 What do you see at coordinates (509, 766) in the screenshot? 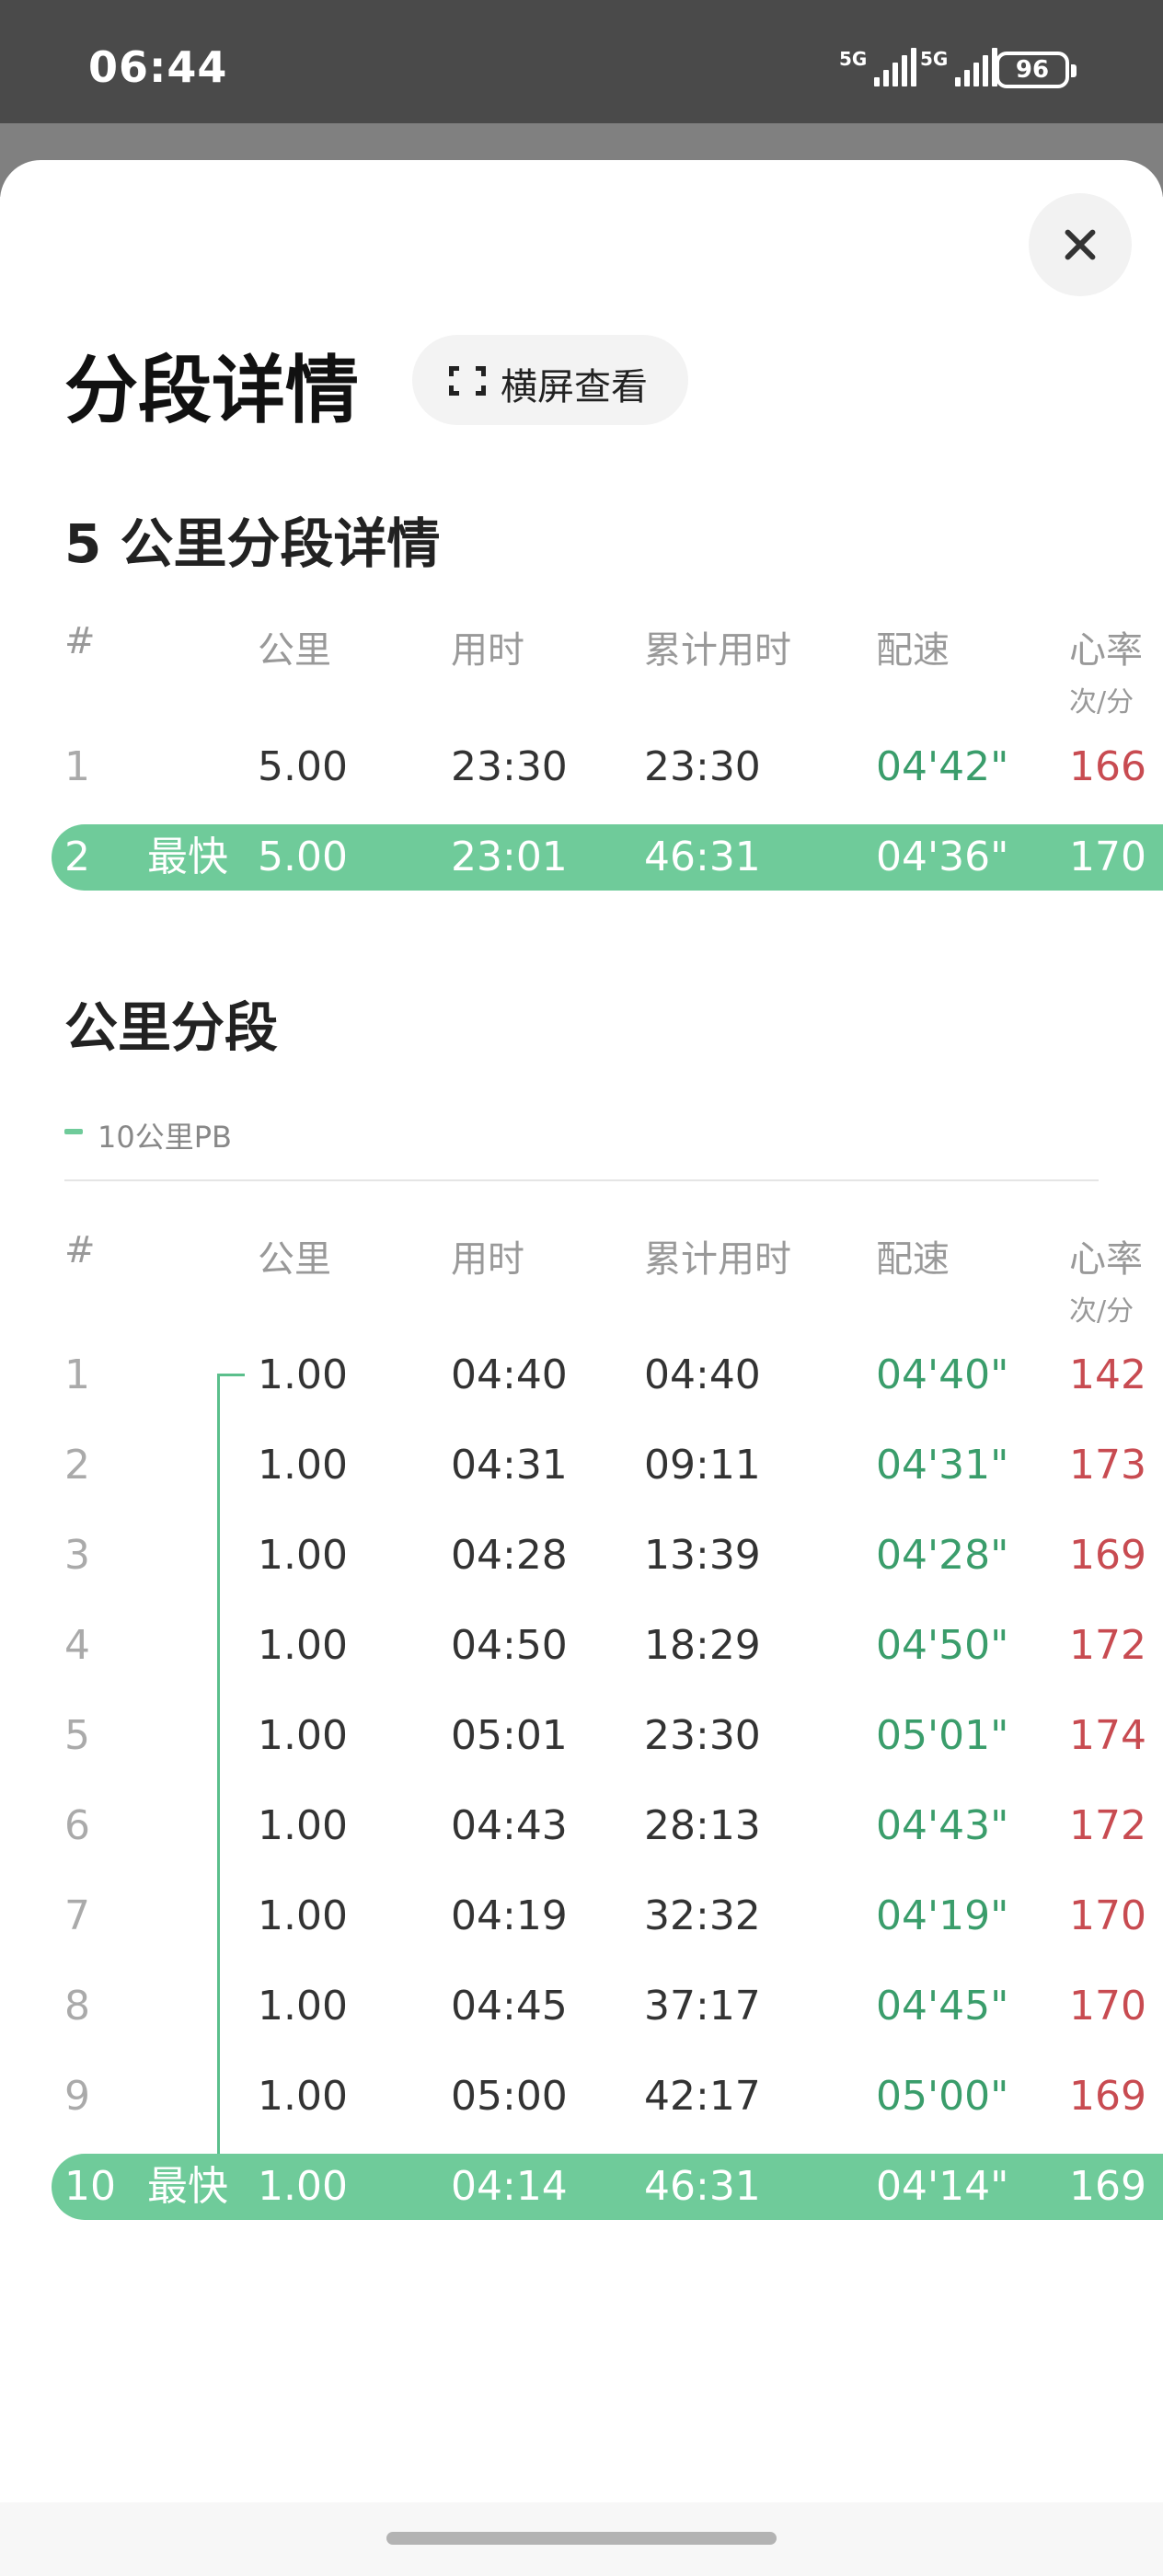
I see `cell-time: 23:30` at bounding box center [509, 766].